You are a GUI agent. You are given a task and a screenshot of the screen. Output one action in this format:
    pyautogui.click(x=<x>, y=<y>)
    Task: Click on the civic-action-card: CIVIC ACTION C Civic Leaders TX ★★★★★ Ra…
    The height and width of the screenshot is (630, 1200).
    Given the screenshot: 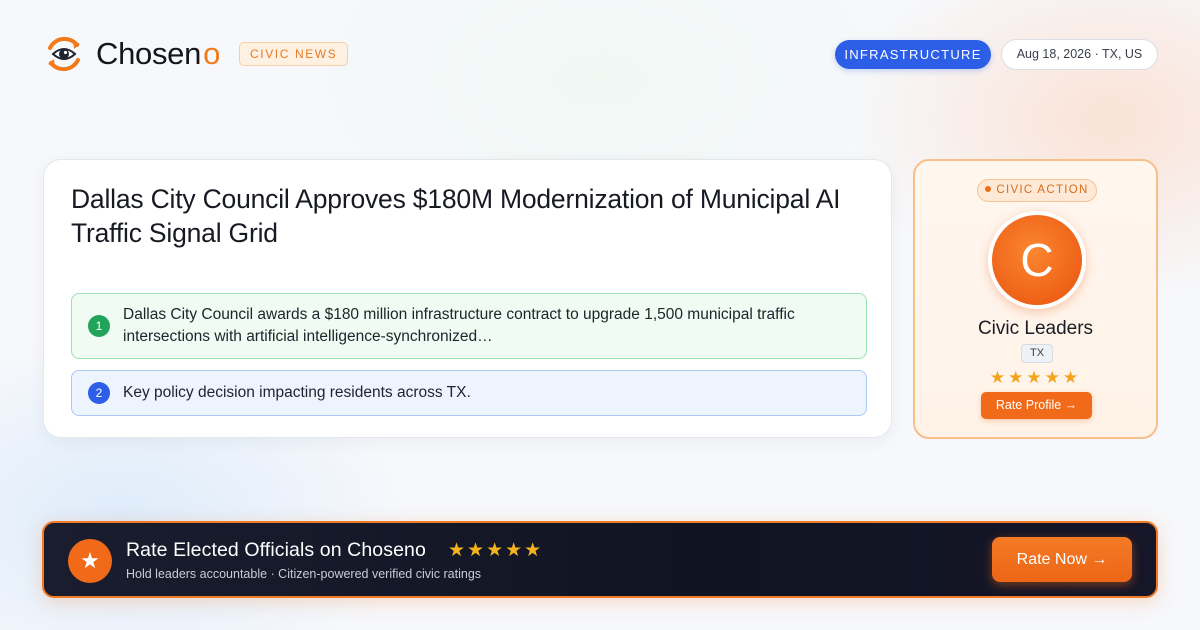 What is the action you would take?
    pyautogui.click(x=1035, y=299)
    